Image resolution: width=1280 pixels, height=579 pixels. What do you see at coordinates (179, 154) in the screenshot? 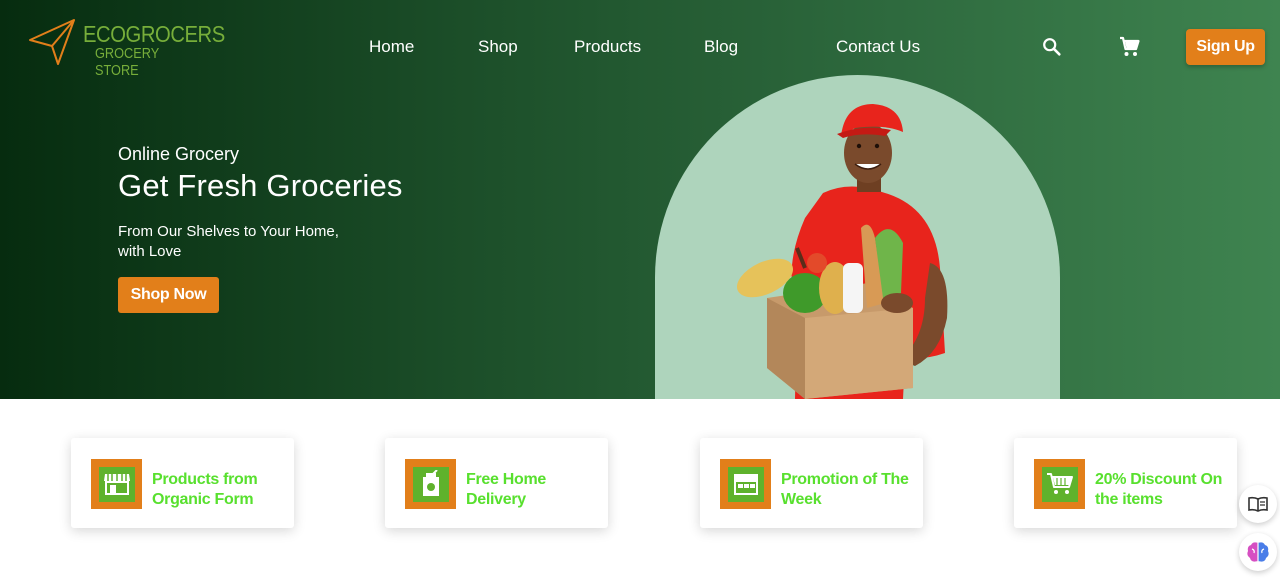
I see `hero-eyebrow: Online Grocery` at bounding box center [179, 154].